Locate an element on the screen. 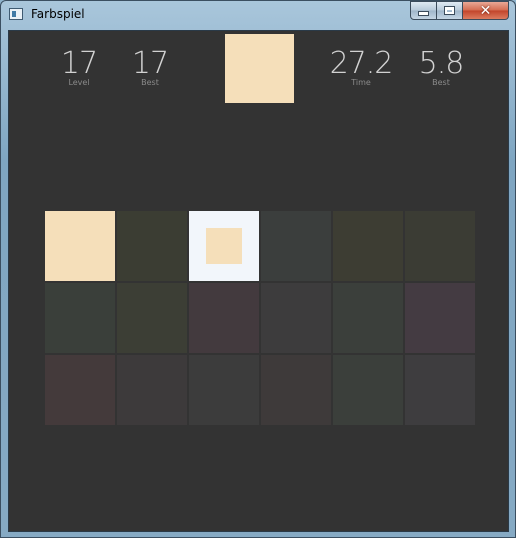  window-title: Farbspiel is located at coordinates (58, 14).